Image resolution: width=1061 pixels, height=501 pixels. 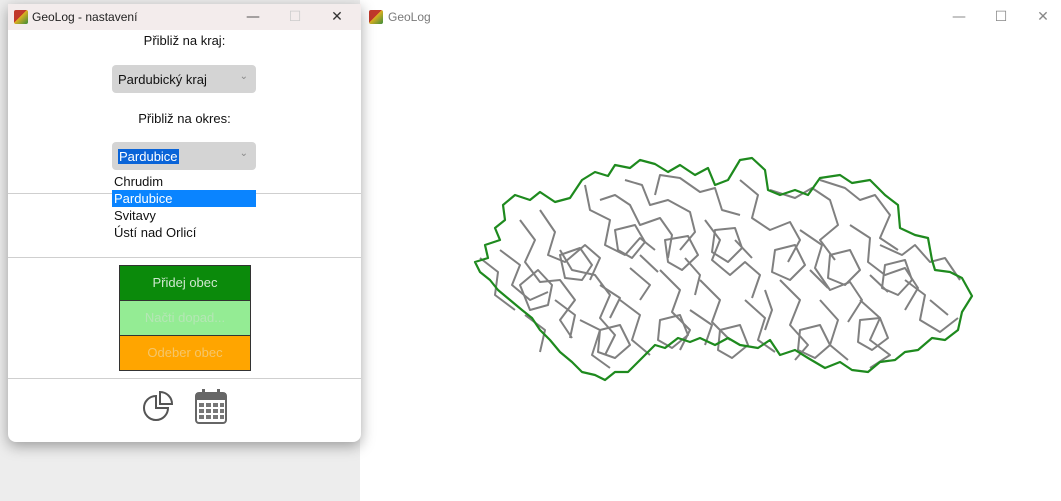 I want to click on main-window-title: GeoLog, so click(x=409, y=17).